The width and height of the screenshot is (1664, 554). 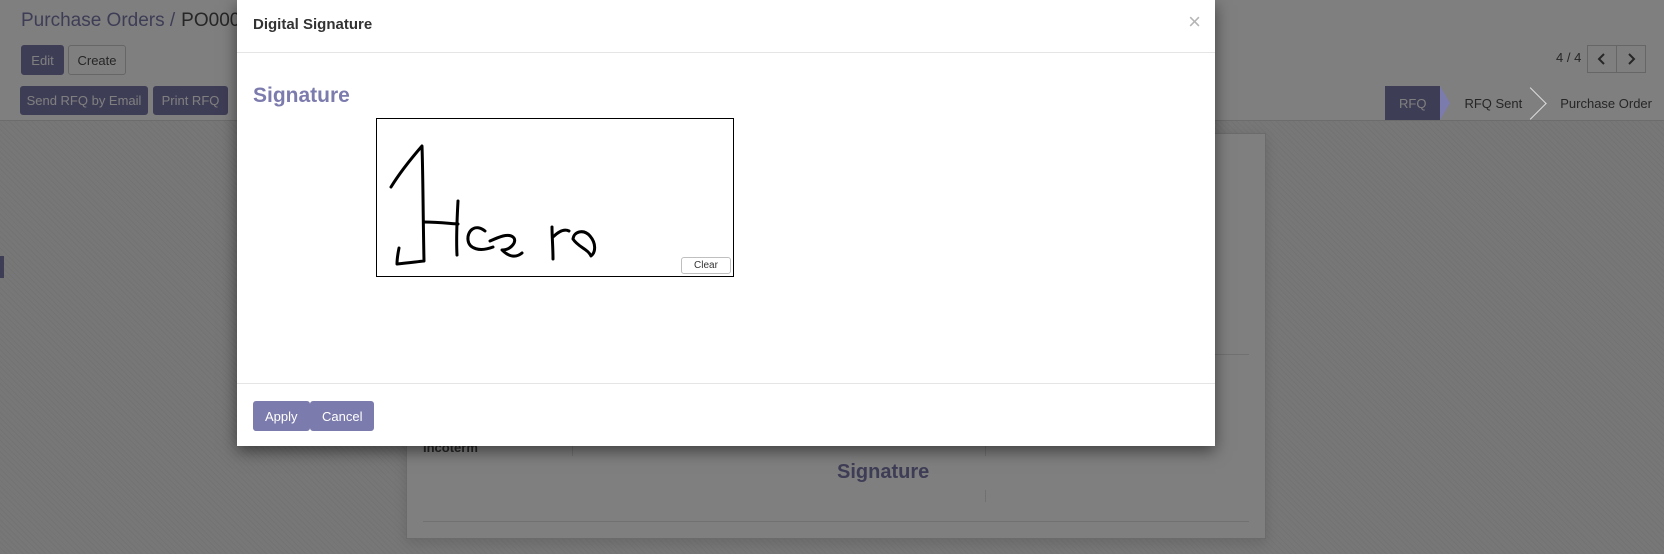 I want to click on close-icon: ×, so click(x=1194, y=22).